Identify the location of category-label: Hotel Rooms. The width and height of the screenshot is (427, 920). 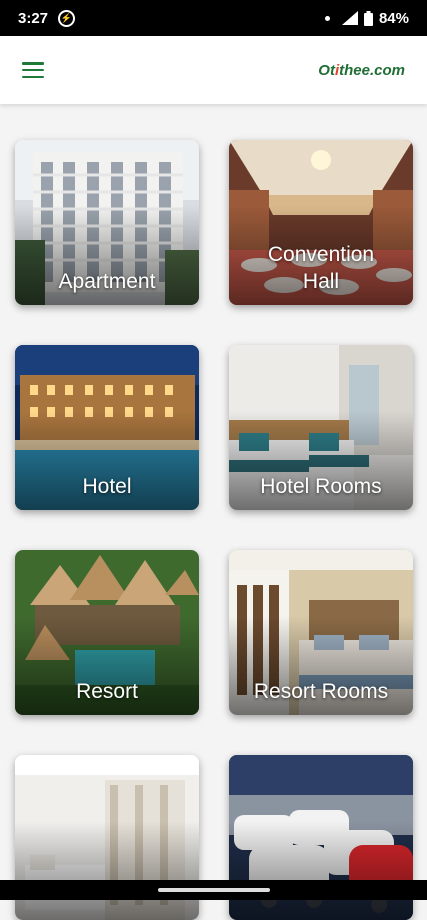
(321, 486).